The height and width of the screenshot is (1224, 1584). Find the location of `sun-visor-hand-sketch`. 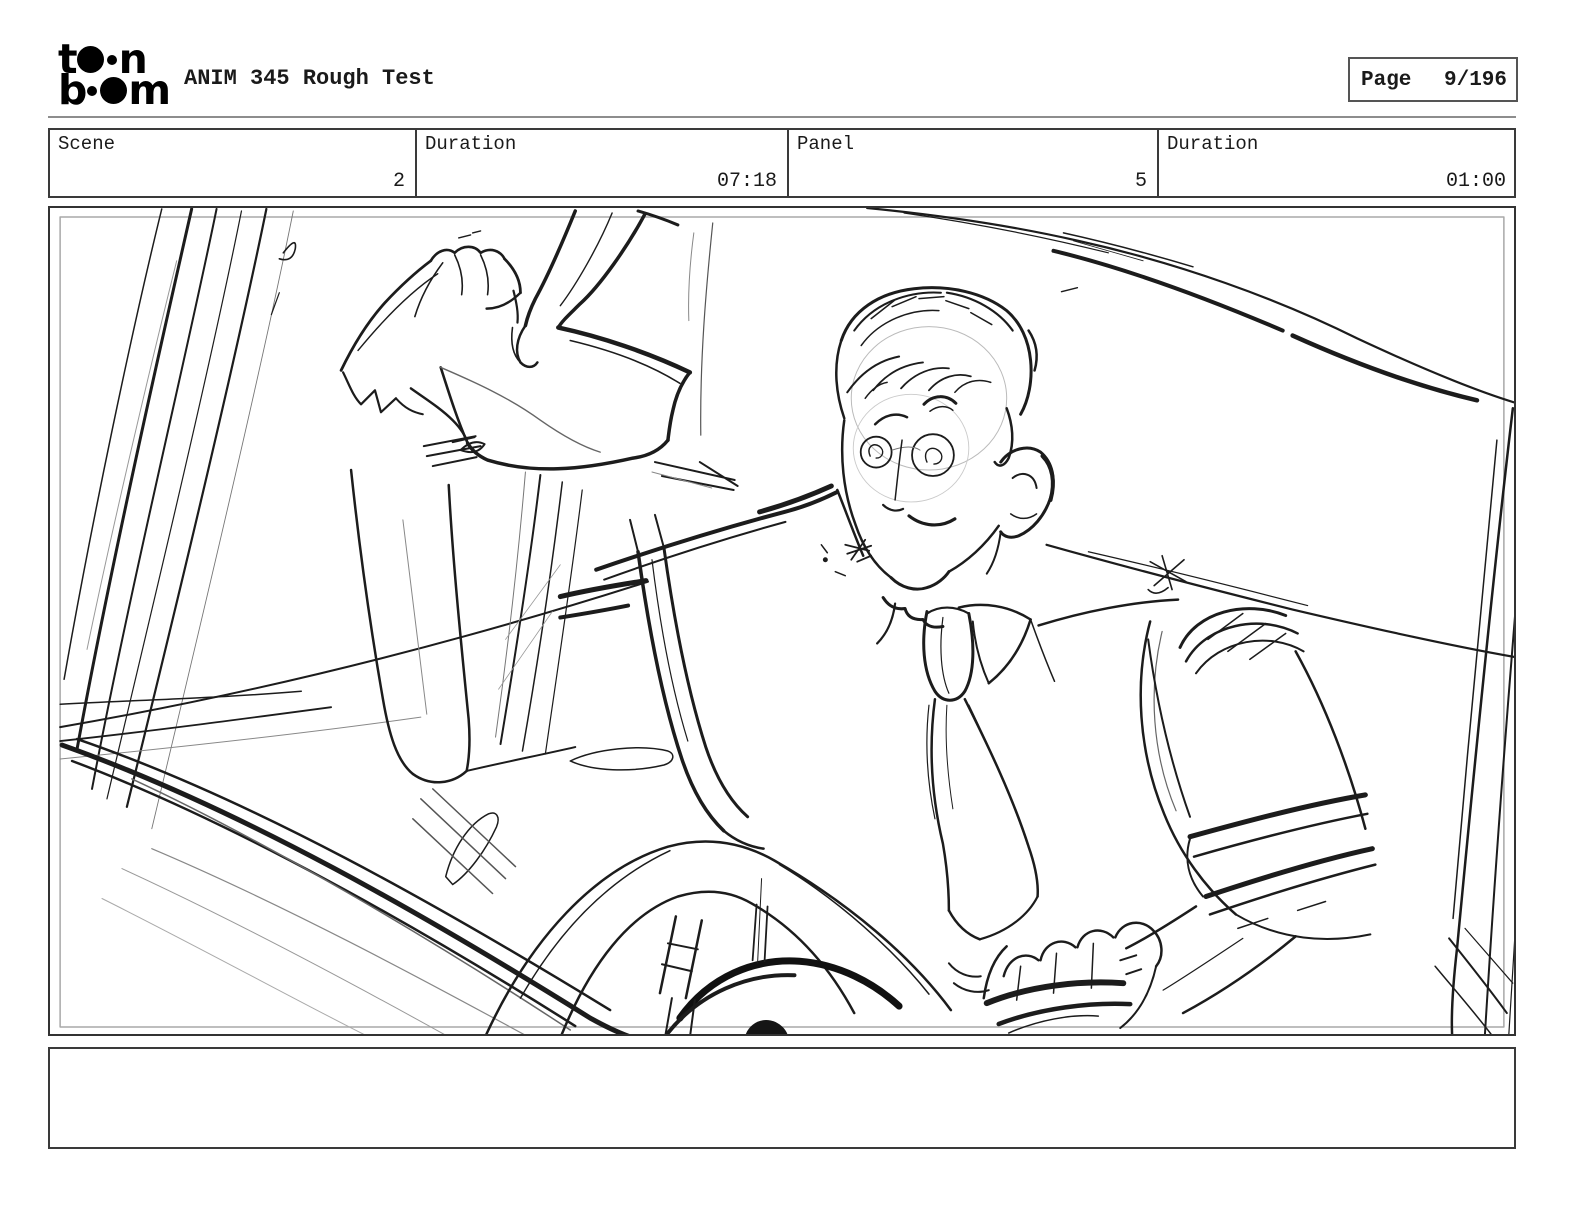

sun-visor-hand-sketch is located at coordinates (539, 350).